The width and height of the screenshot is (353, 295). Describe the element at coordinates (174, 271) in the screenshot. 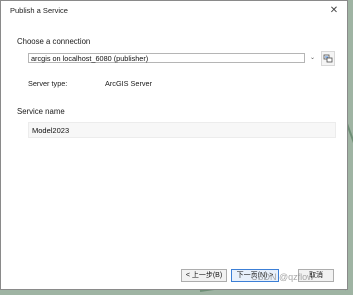

I see `dialog-footer` at that location.